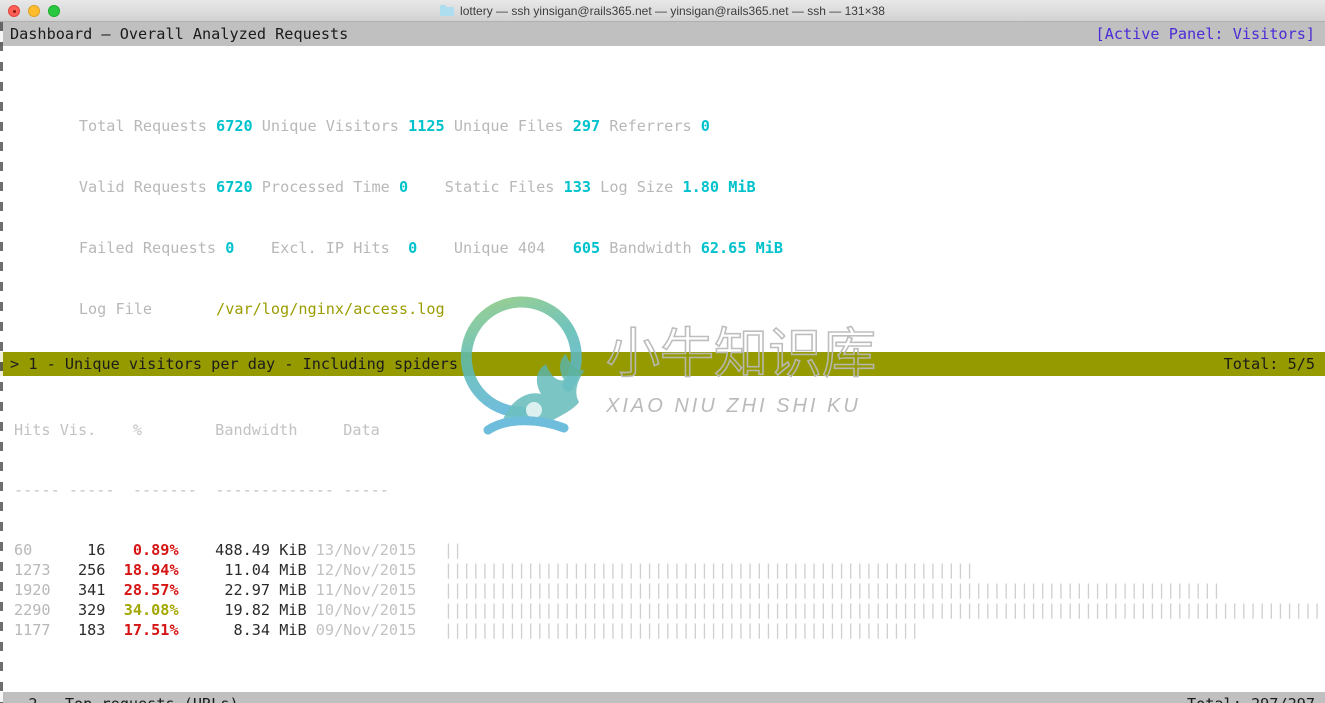 The height and width of the screenshot is (703, 1325). What do you see at coordinates (426, 126) in the screenshot?
I see `stat-value-unique-visitors: 1125` at bounding box center [426, 126].